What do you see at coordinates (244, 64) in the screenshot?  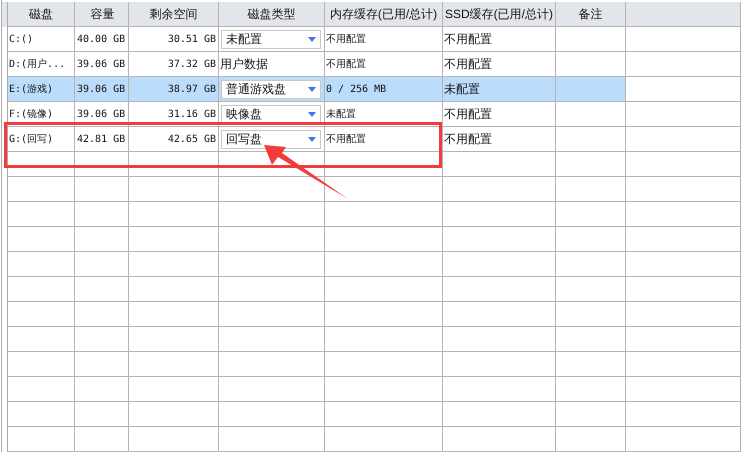 I see `table-cell: 用户数据` at bounding box center [244, 64].